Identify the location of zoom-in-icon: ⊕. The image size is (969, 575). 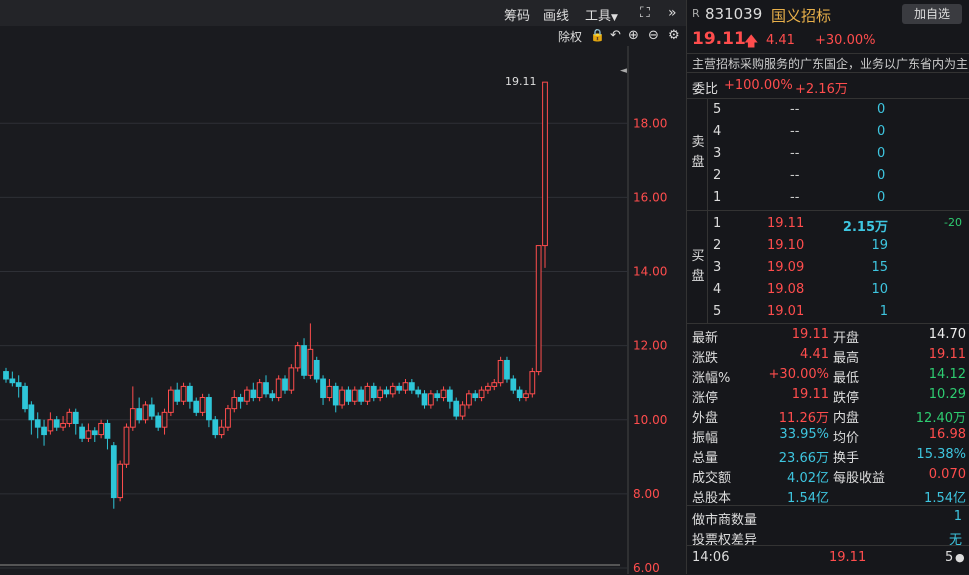
(633, 35).